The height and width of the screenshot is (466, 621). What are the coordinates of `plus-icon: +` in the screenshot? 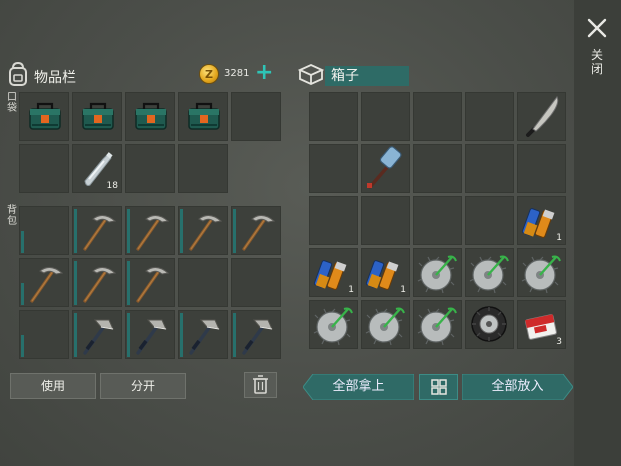 It's located at (264, 73).